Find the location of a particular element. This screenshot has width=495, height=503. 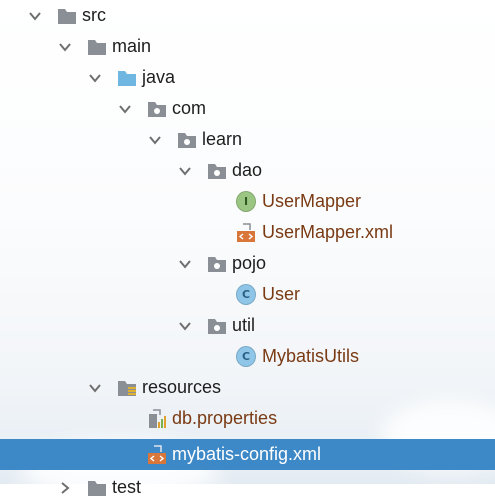

tree-item-resources: resources is located at coordinates (247, 387).